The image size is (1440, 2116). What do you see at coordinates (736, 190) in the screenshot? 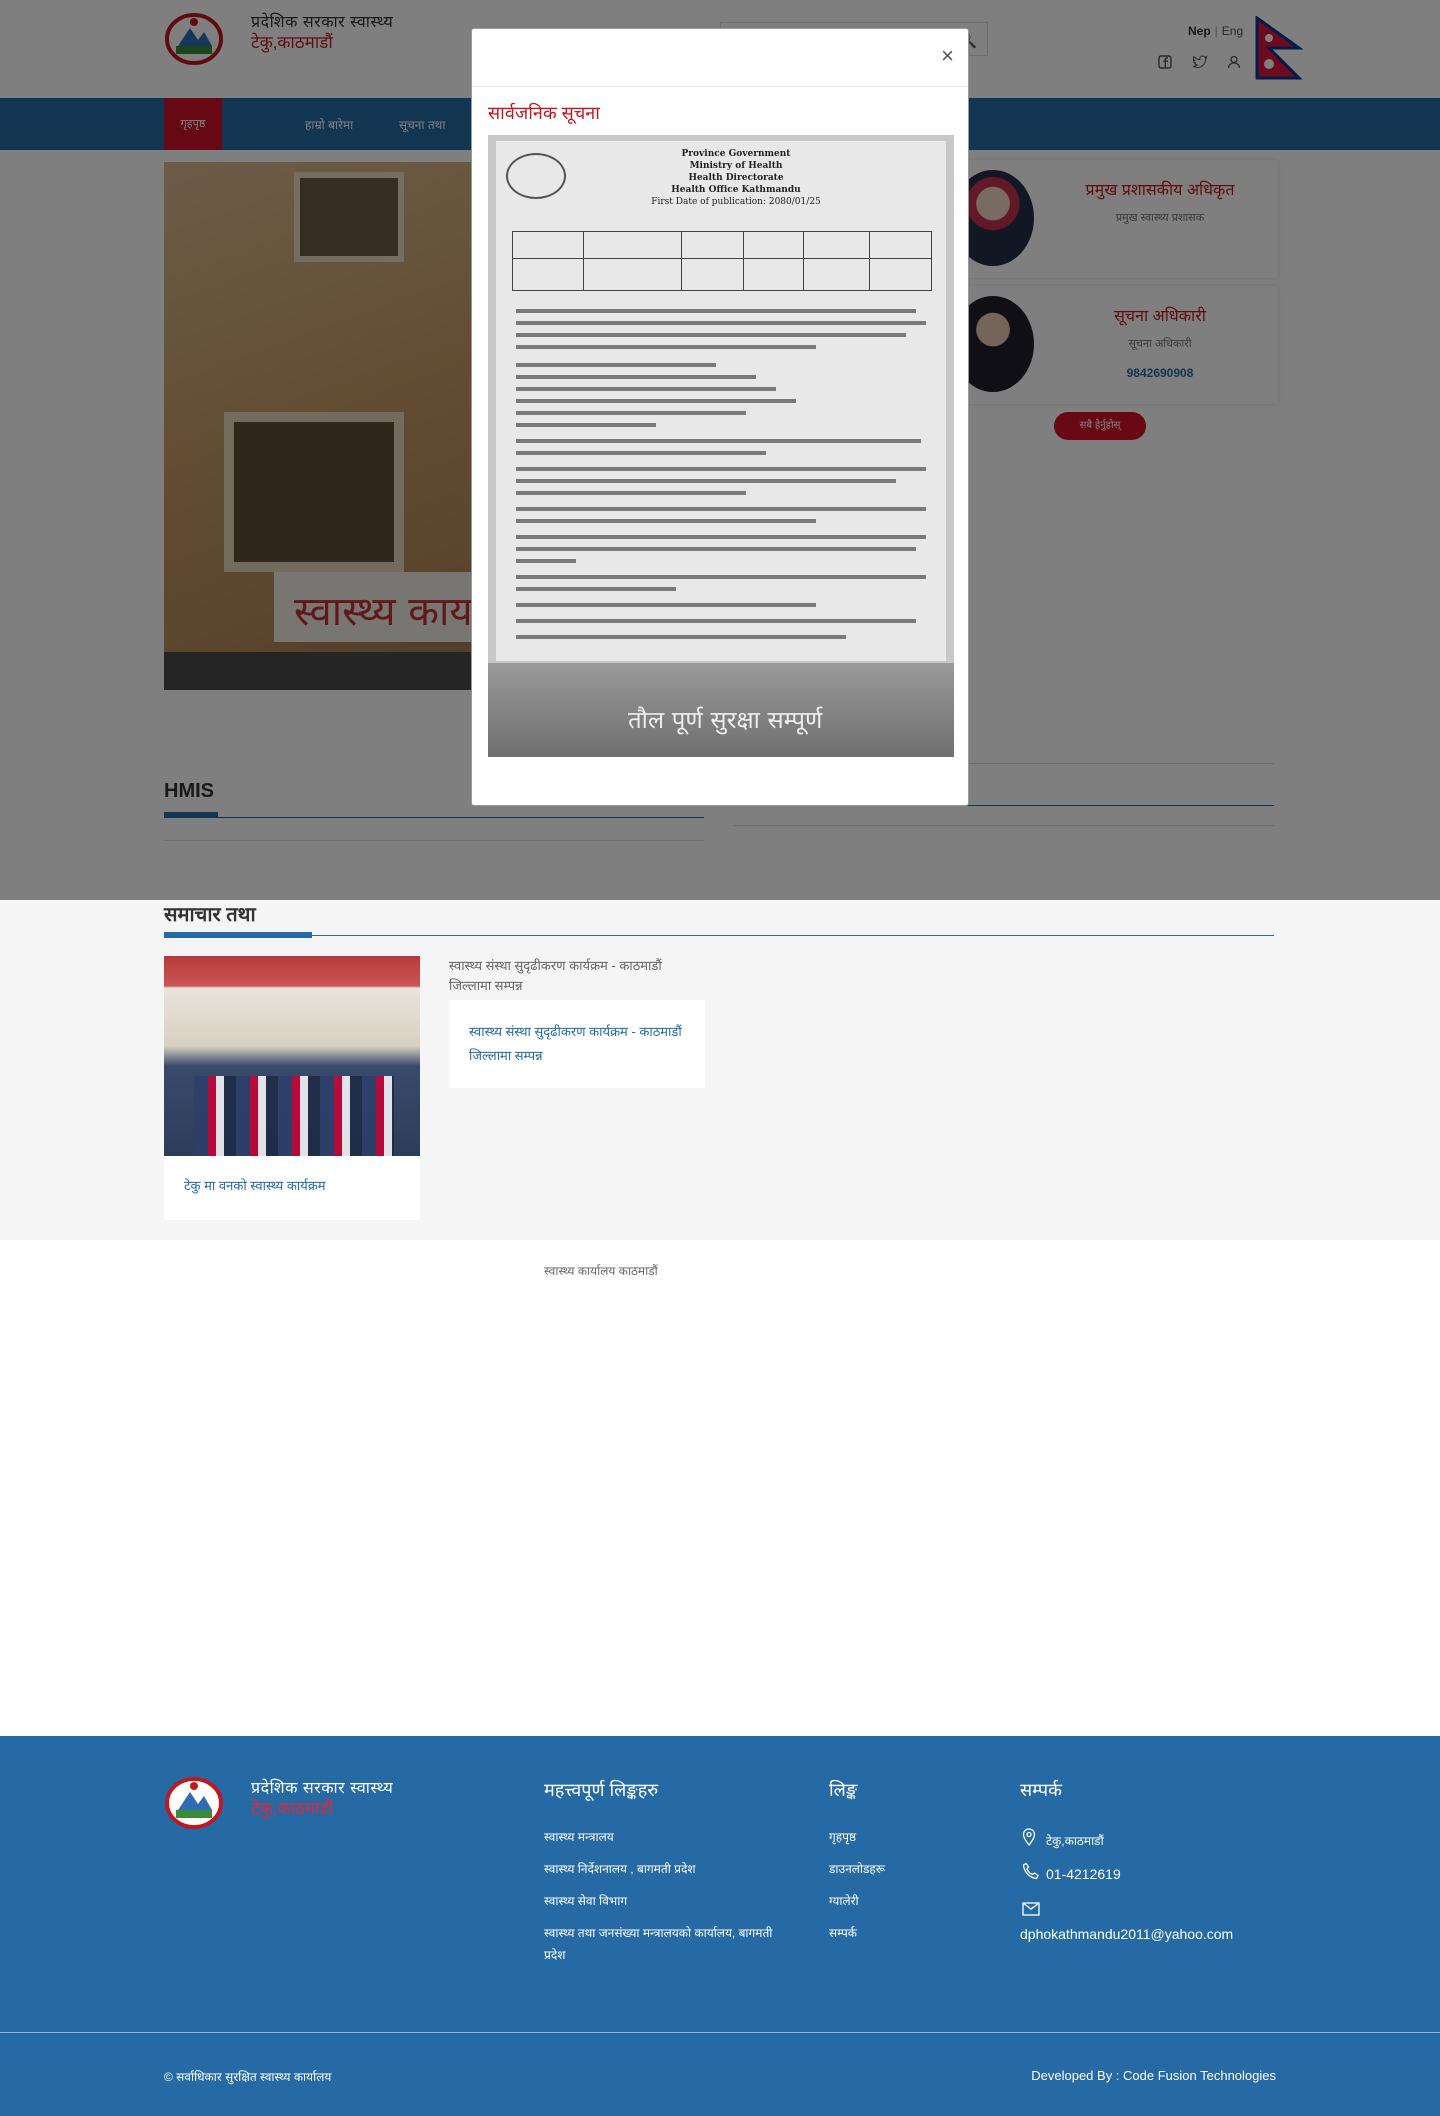
I see `notice-heading-line: Health Office Kathmandu` at bounding box center [736, 190].